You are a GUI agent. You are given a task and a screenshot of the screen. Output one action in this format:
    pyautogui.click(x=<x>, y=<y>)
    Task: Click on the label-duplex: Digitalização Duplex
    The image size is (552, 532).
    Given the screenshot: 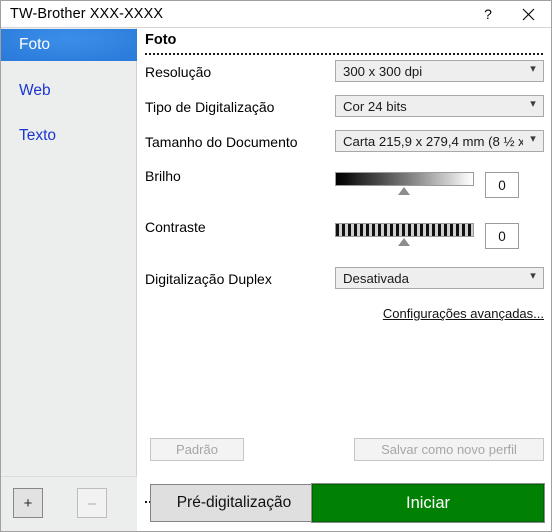 What is the action you would take?
    pyautogui.click(x=208, y=279)
    